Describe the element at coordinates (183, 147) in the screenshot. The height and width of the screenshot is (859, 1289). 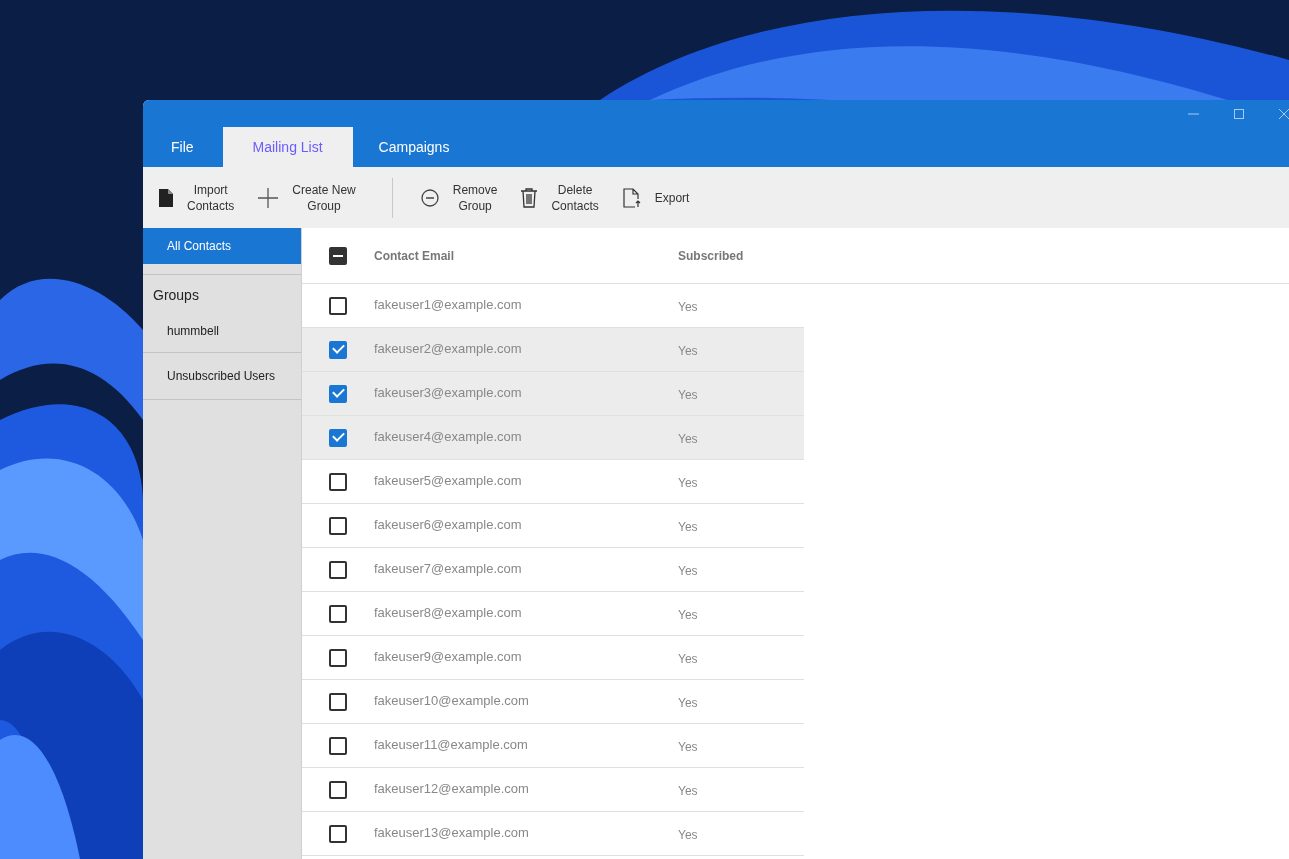
I see `tab: File` at that location.